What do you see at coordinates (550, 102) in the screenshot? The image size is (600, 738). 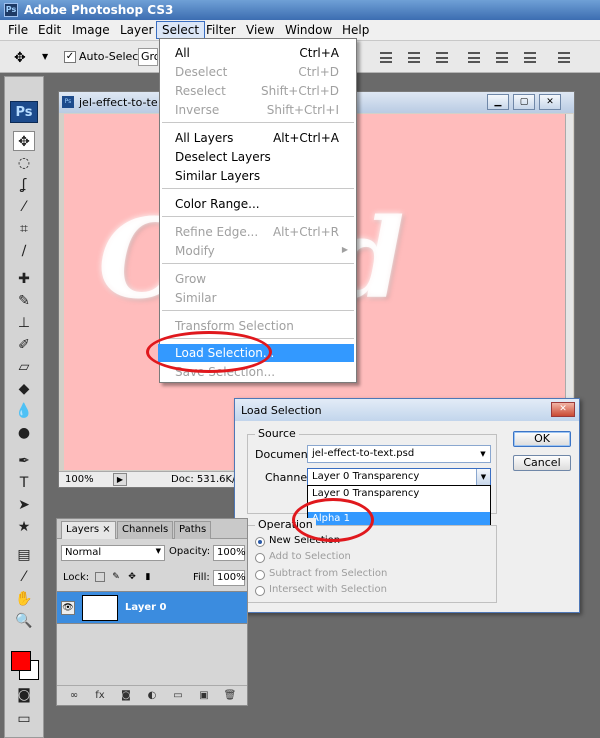 I see `close-button: ✕` at bounding box center [550, 102].